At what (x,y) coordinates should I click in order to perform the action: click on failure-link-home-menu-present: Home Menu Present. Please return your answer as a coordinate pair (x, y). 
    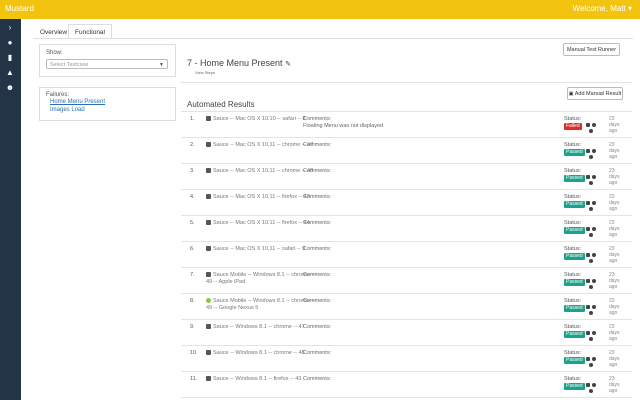
    Looking at the image, I should click on (77, 102).